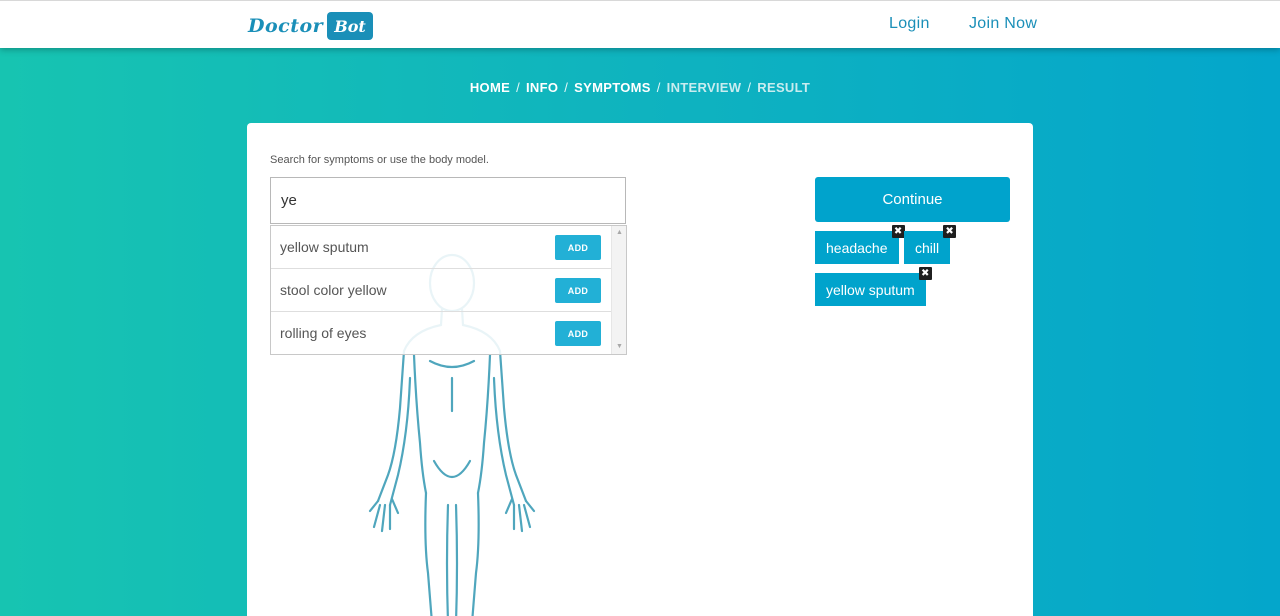 This screenshot has height=616, width=1280. I want to click on symptom-tag: yellow sputum ✖, so click(873, 286).